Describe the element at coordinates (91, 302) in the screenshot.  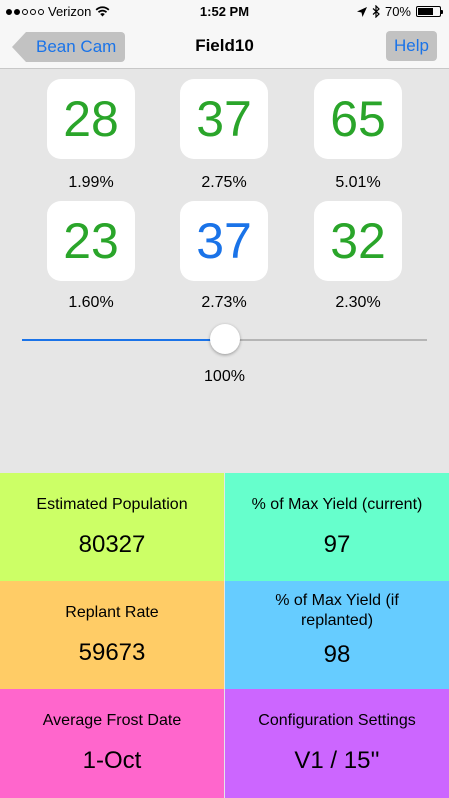
I see `tile-percent-4: 1.60%` at that location.